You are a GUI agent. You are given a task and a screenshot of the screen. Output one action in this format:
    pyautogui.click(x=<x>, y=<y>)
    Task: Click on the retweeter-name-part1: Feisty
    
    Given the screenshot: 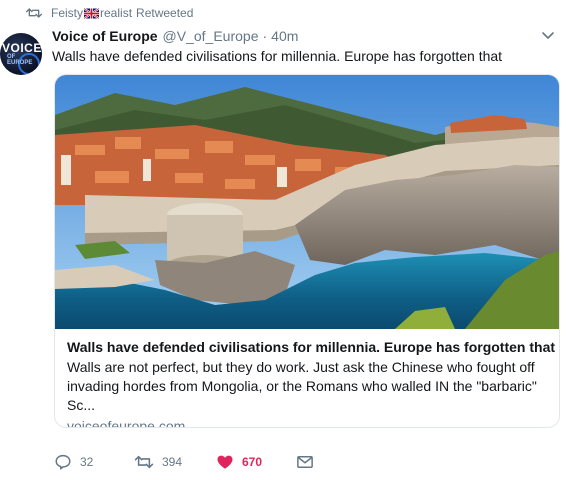 What is the action you would take?
    pyautogui.click(x=67, y=13)
    